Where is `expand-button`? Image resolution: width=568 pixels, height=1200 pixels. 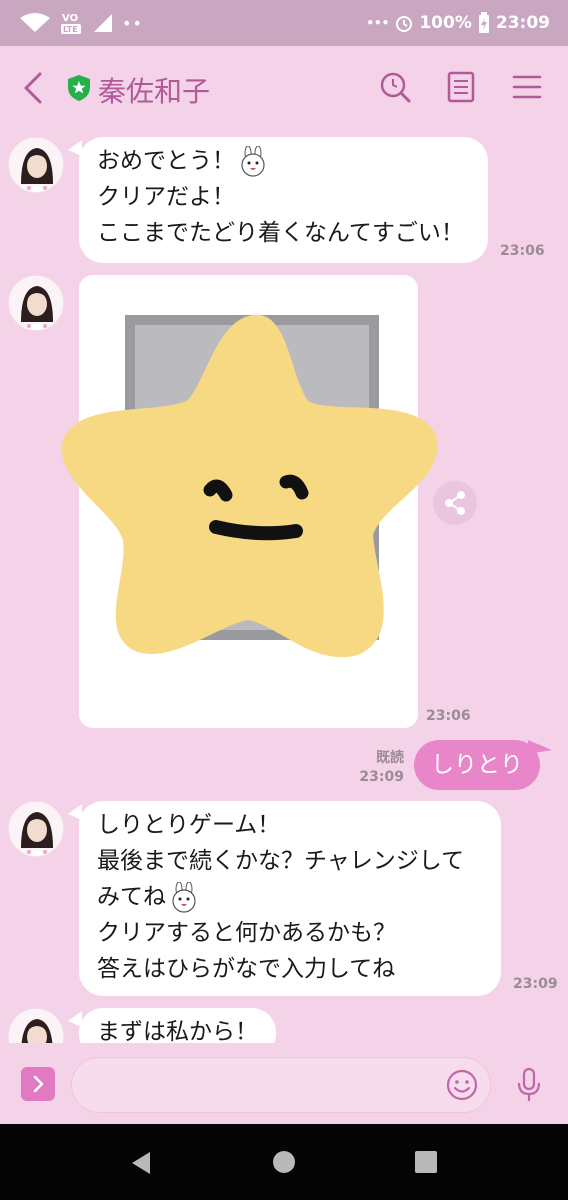 expand-button is located at coordinates (38, 1084).